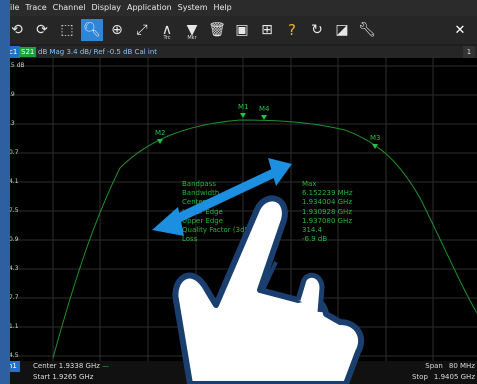 Image resolution: width=477 pixels, height=384 pixels. I want to click on info-row: Bandwidth 6.152239 MHz, so click(267, 193).